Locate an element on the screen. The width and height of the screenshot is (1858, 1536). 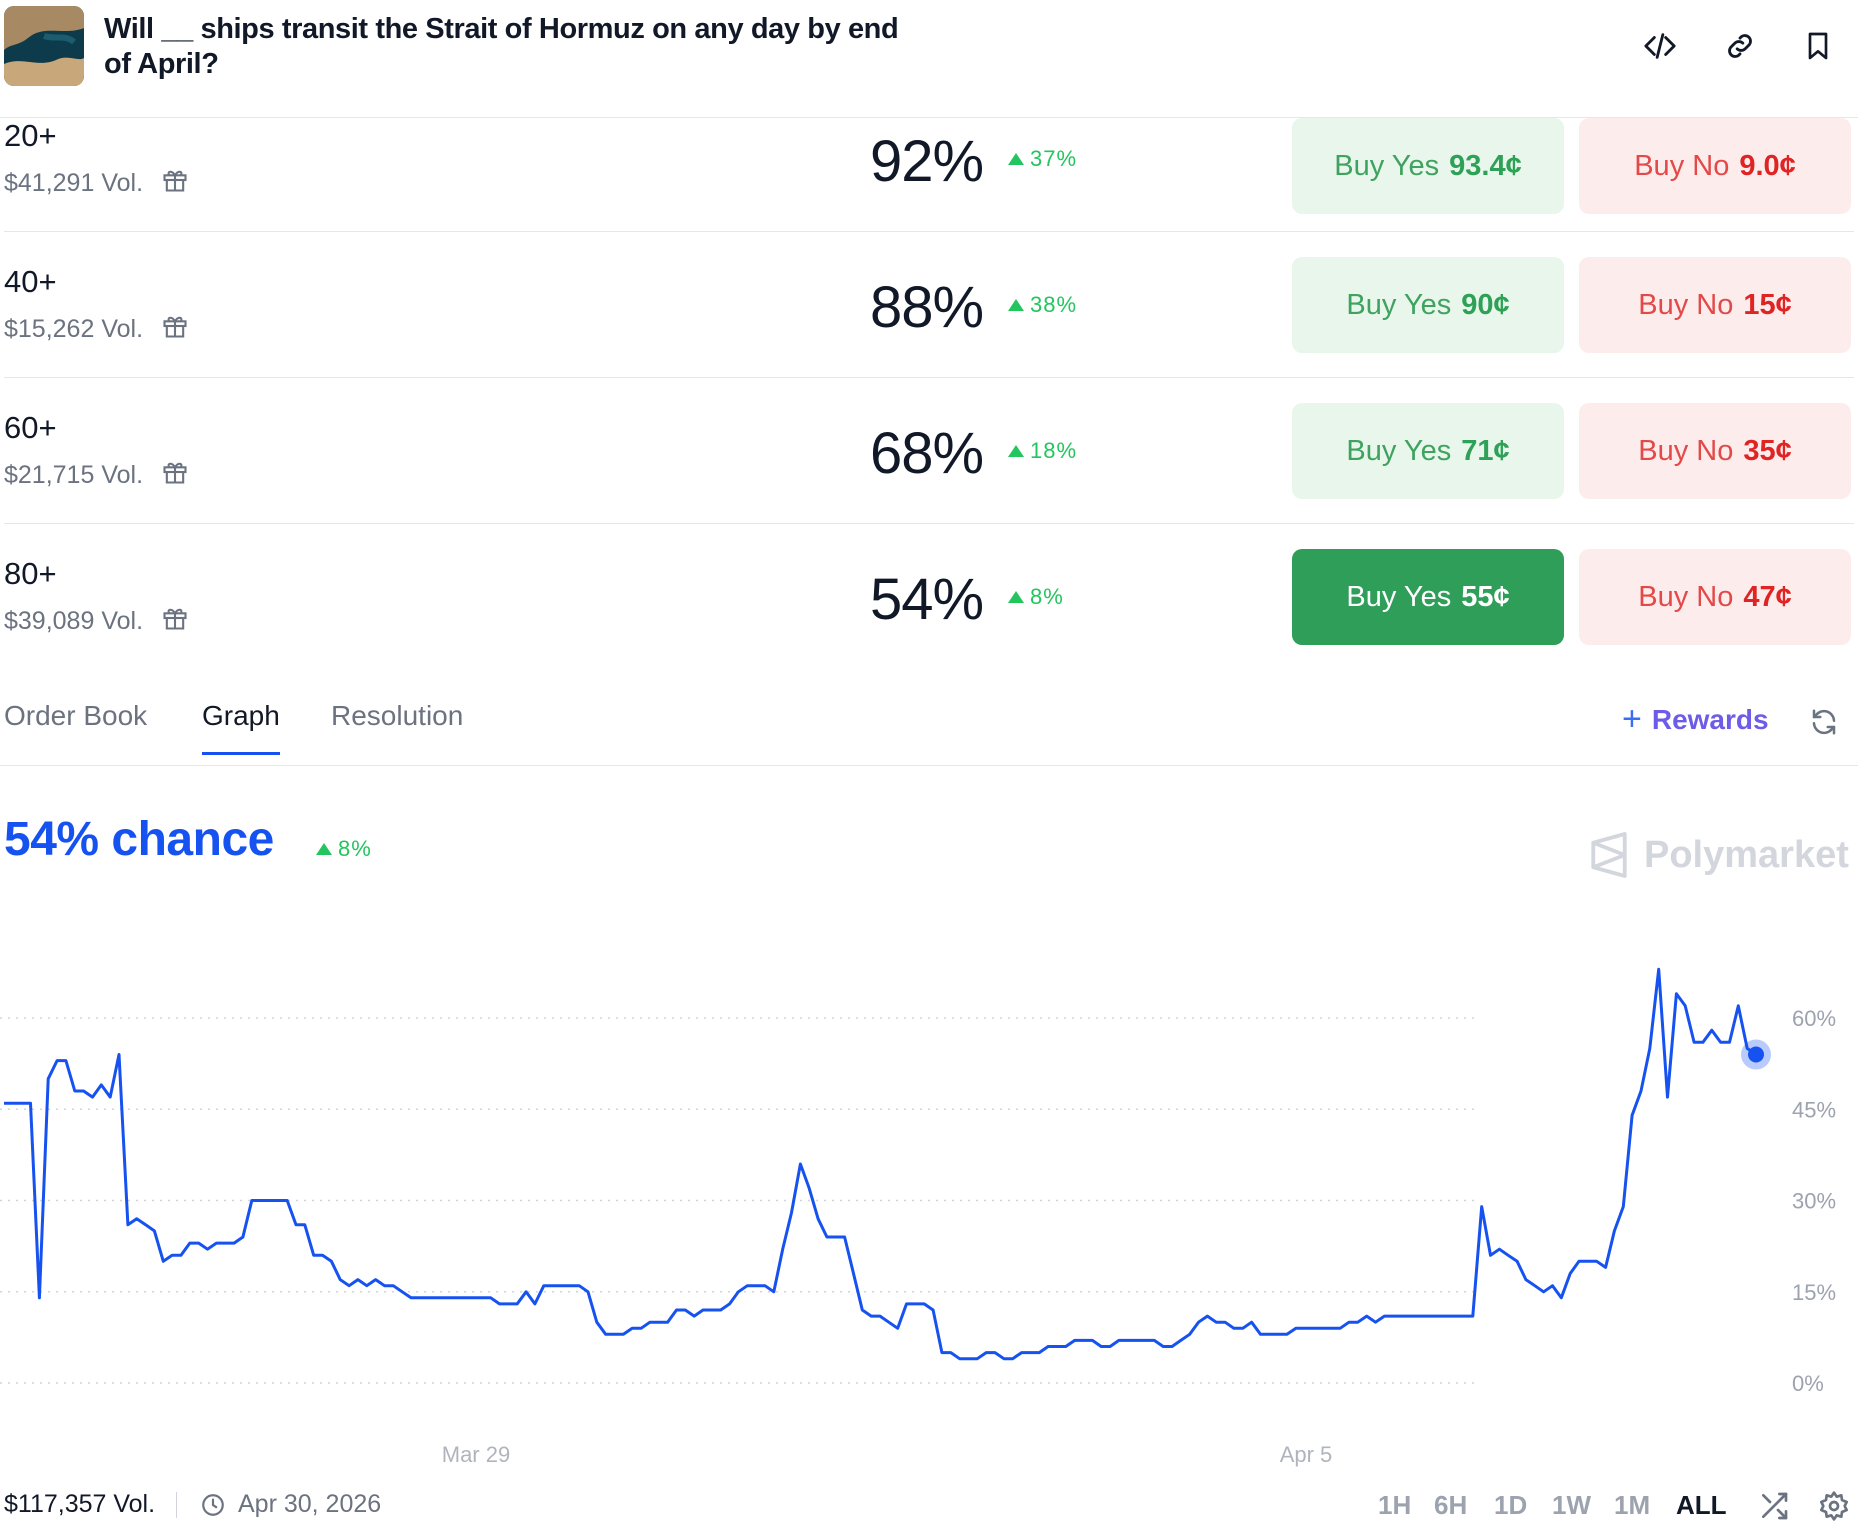
chance-change: 8% is located at coordinates (344, 849).